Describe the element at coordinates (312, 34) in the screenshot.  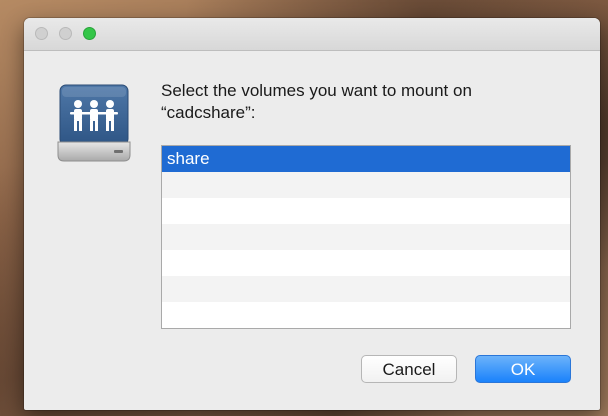
I see `title-bar` at that location.